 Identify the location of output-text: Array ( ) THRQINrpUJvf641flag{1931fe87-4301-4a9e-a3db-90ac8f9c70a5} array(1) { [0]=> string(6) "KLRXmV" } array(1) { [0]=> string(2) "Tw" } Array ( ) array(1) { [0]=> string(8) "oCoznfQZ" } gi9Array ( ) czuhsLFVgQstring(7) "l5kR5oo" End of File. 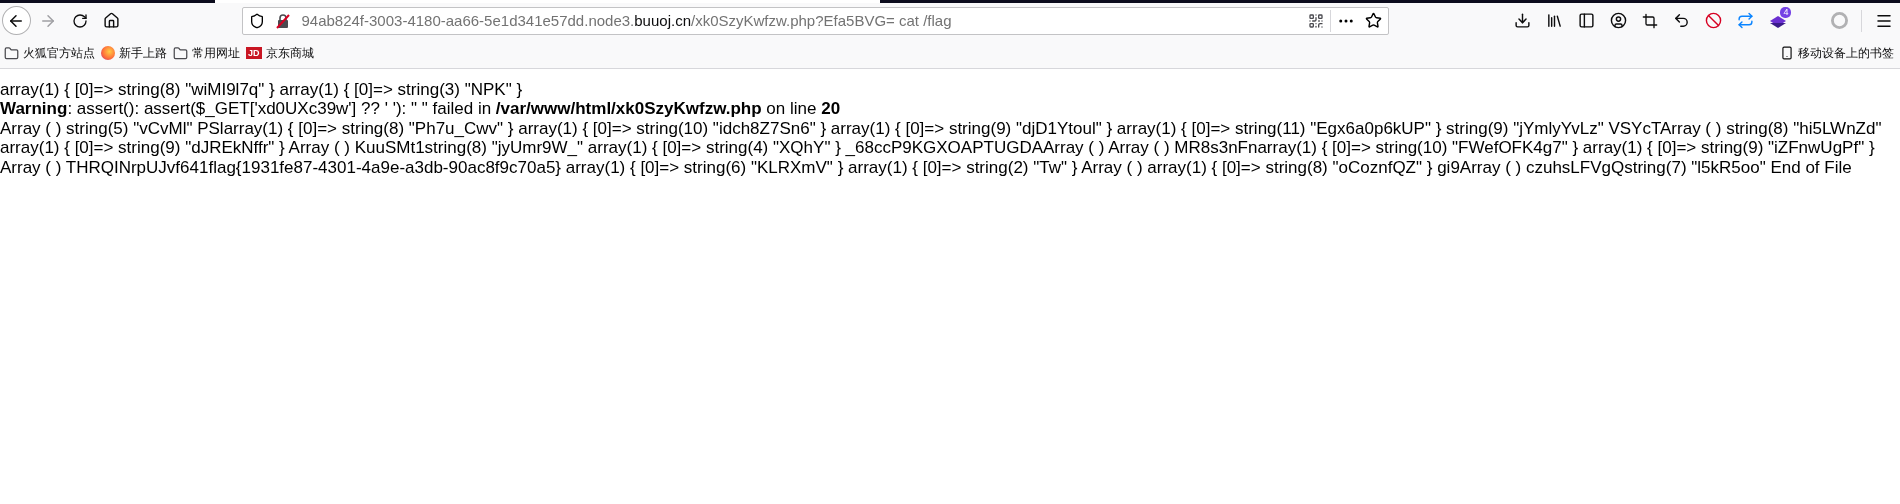
(926, 167).